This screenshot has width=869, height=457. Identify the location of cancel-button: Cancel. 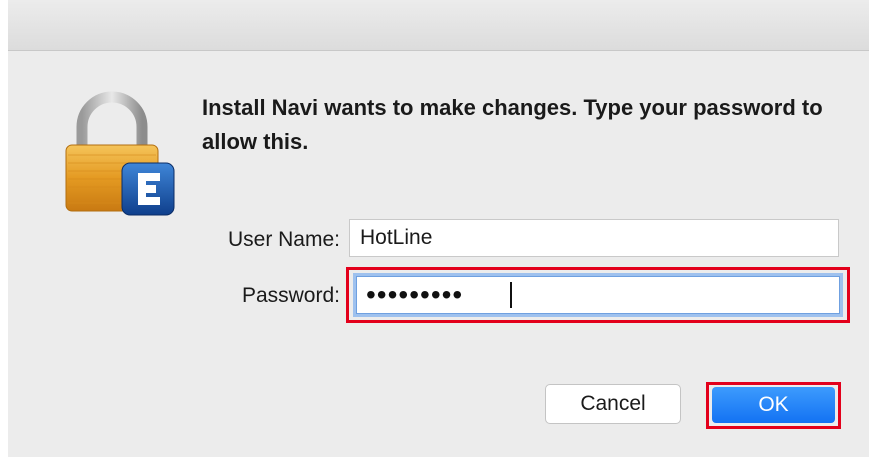
(613, 404).